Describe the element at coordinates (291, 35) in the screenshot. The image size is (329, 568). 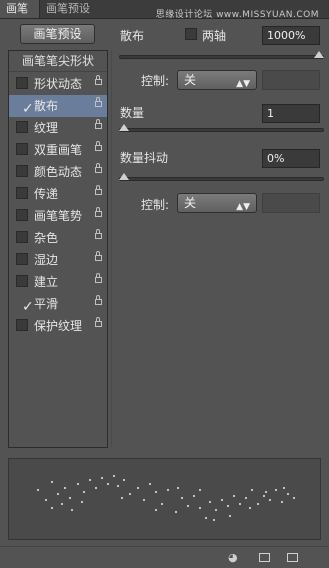
I see `scatter-value-field: 1000%` at that location.